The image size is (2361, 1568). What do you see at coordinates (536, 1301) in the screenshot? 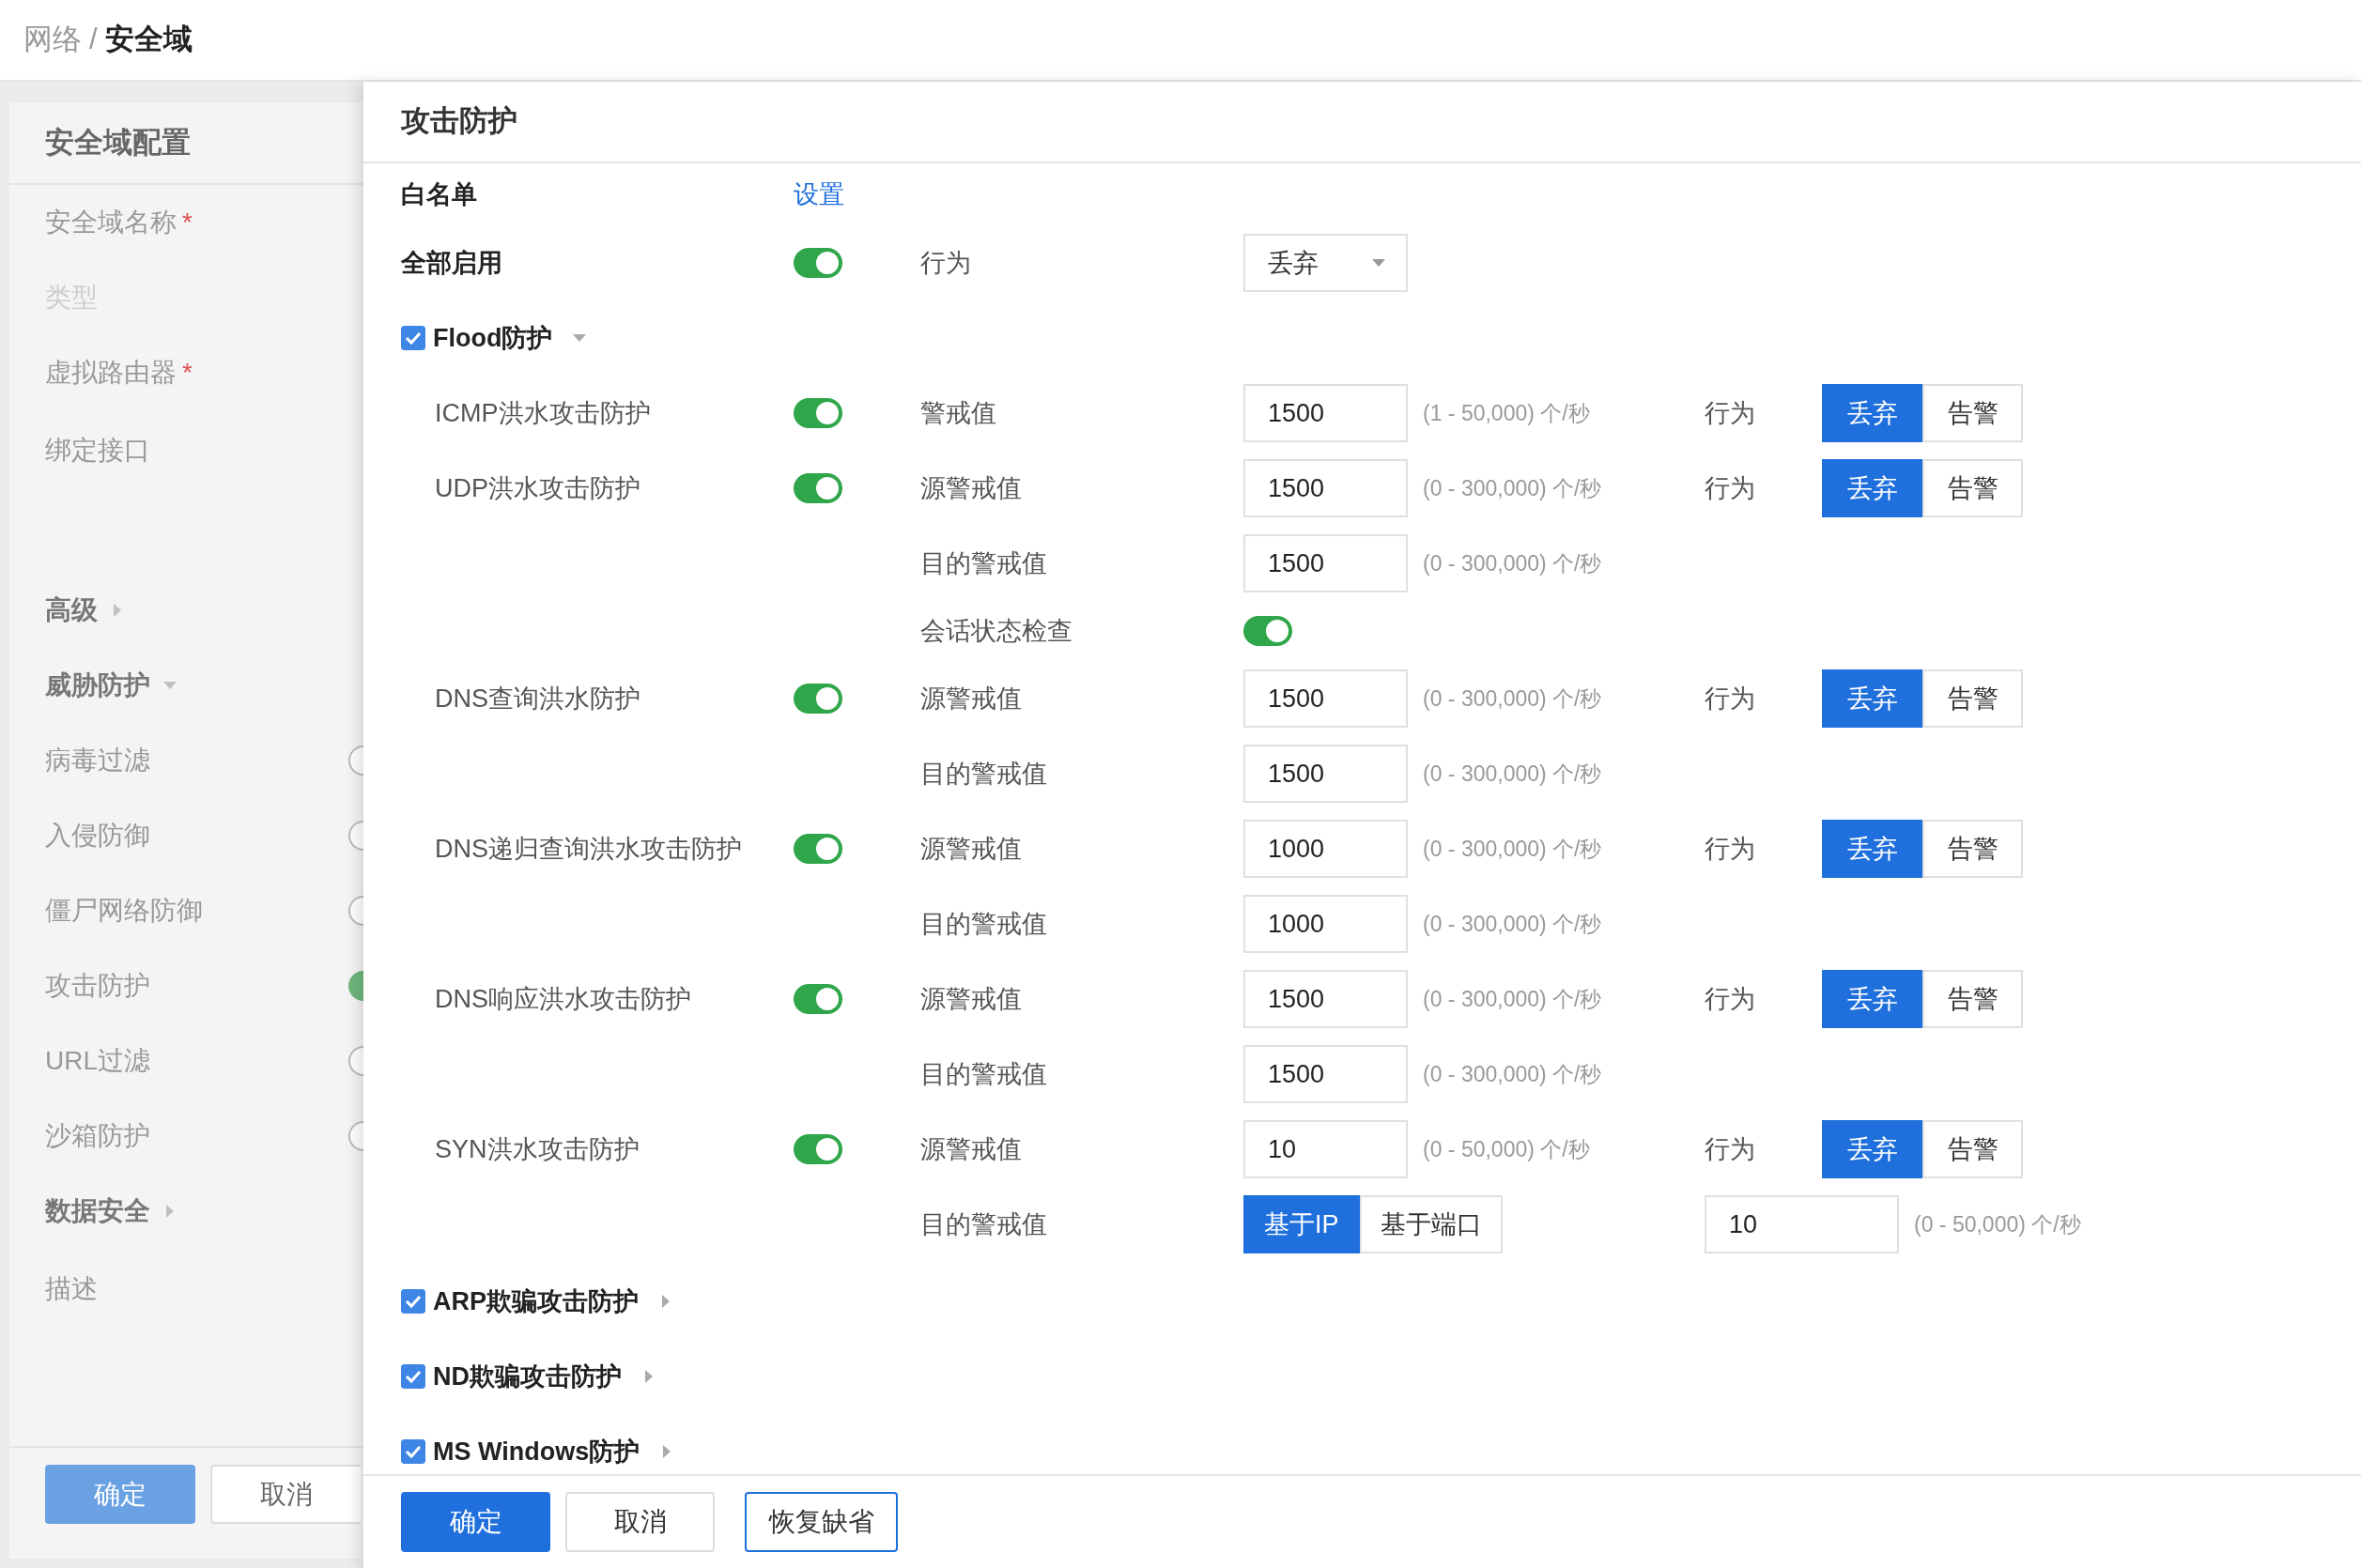
I see `group-title: ARP欺骗攻击防护` at bounding box center [536, 1301].